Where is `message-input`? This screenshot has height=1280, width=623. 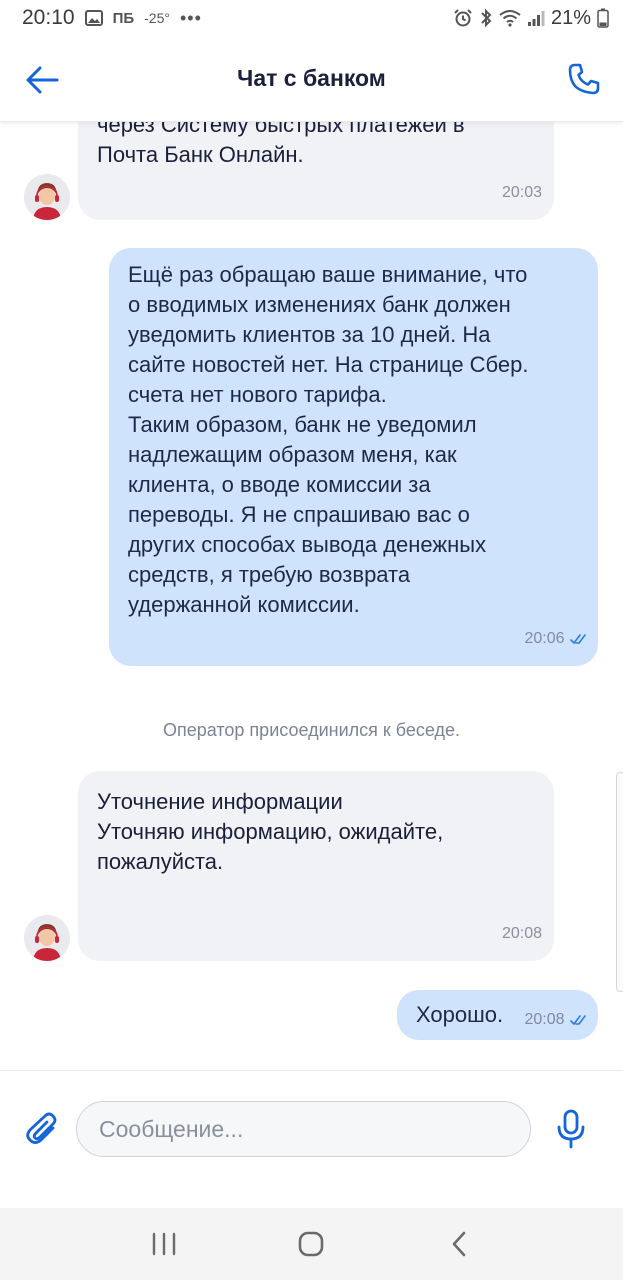 message-input is located at coordinates (303, 1129).